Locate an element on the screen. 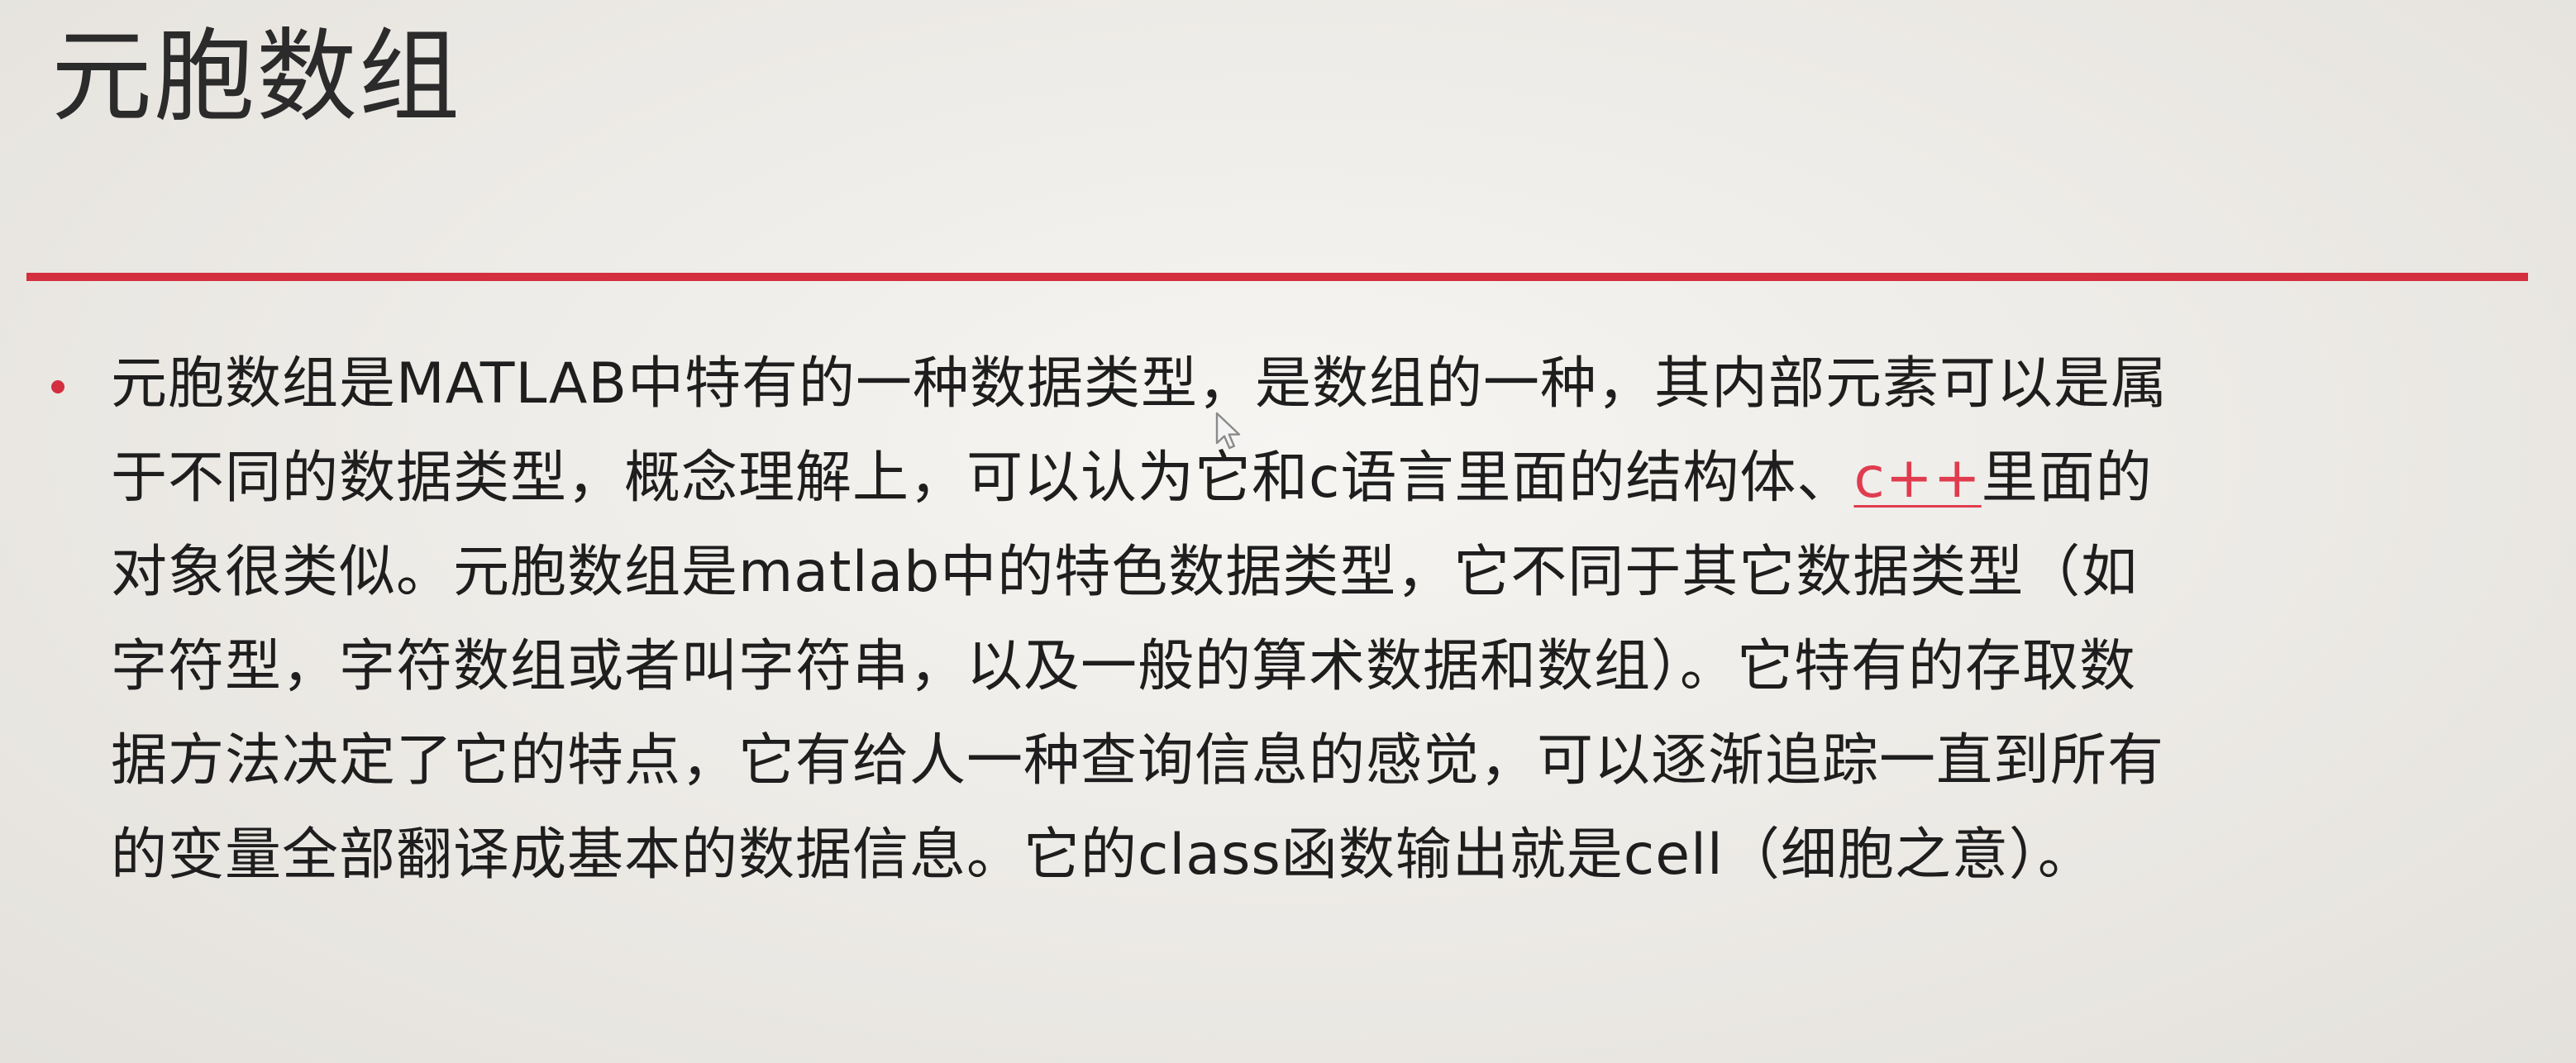  spellcheck-flagged-word: c++ is located at coordinates (1918, 479).